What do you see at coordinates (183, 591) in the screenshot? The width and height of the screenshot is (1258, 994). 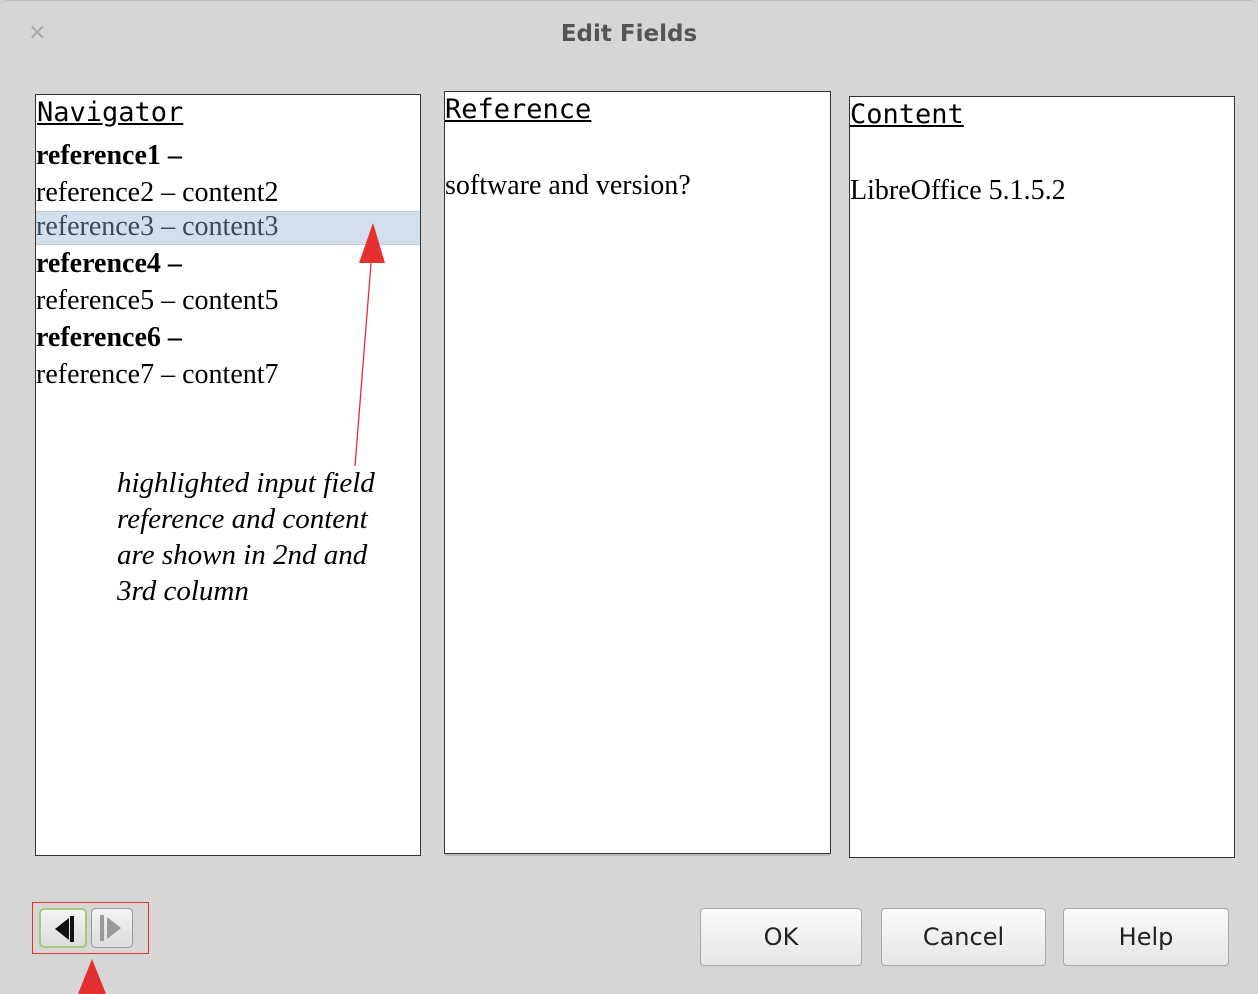 I see `annotation-line: 3rd column` at bounding box center [183, 591].